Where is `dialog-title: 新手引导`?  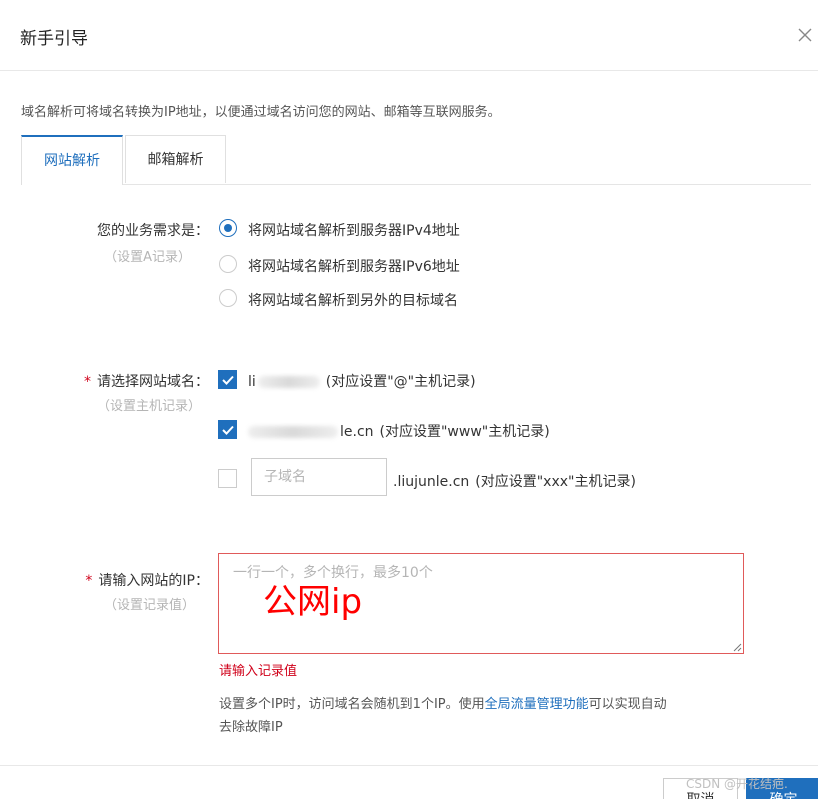
dialog-title: 新手引导 is located at coordinates (54, 39).